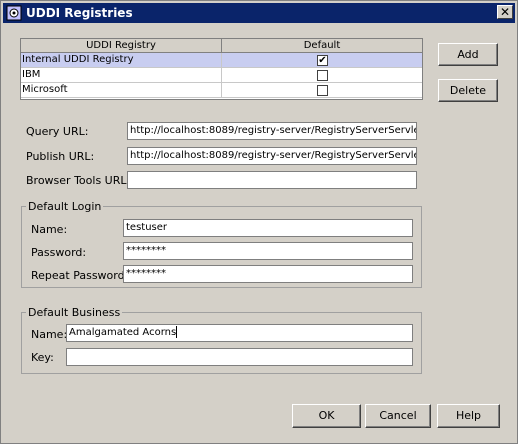 The image size is (518, 444). I want to click on business-key-field, so click(239, 357).